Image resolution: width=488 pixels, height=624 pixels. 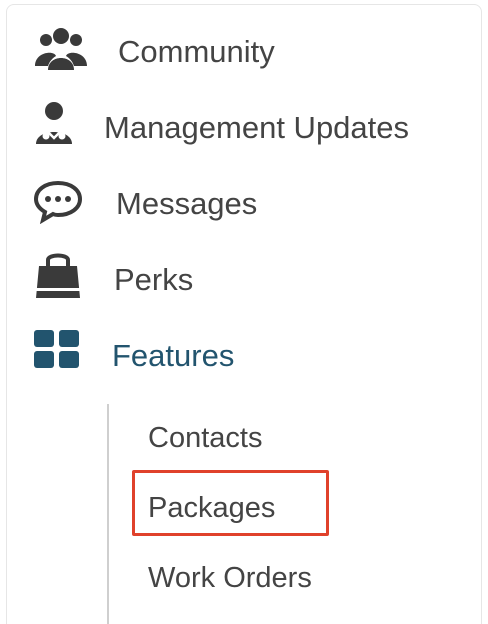 What do you see at coordinates (230, 503) in the screenshot?
I see `highlight-annotation` at bounding box center [230, 503].